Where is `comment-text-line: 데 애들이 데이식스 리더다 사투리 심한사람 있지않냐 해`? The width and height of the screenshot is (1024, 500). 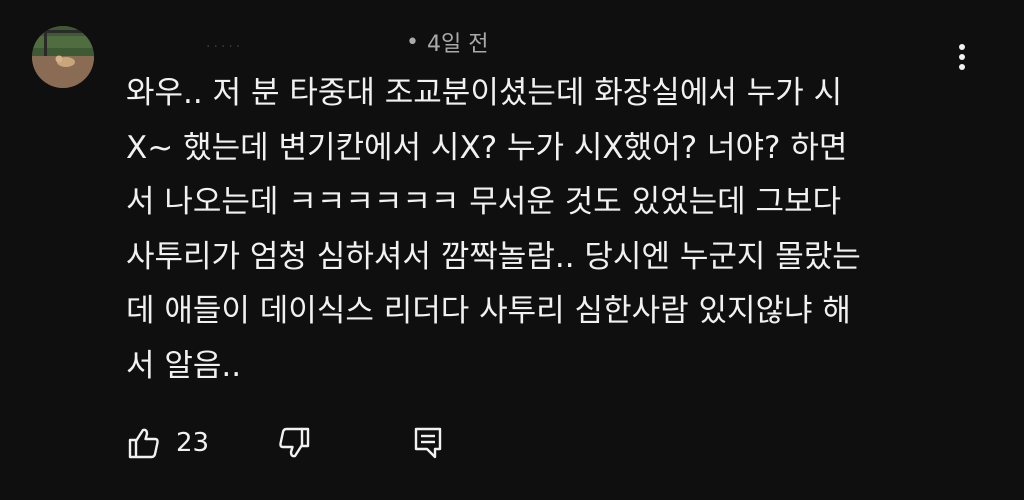 comment-text-line: 데 애들이 데이식스 리더다 사투리 심한사람 있지않냐 해 is located at coordinates (488, 311).